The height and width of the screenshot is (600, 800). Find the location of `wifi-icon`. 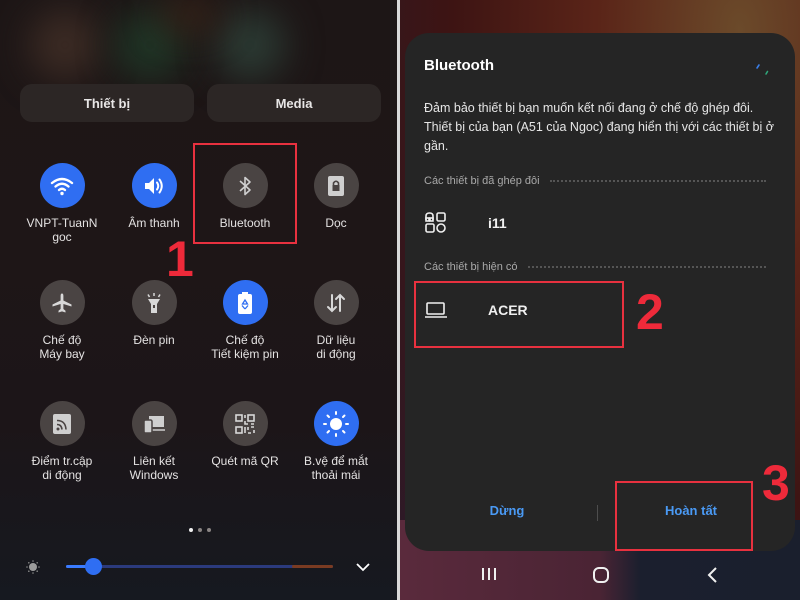

wifi-icon is located at coordinates (62, 185).